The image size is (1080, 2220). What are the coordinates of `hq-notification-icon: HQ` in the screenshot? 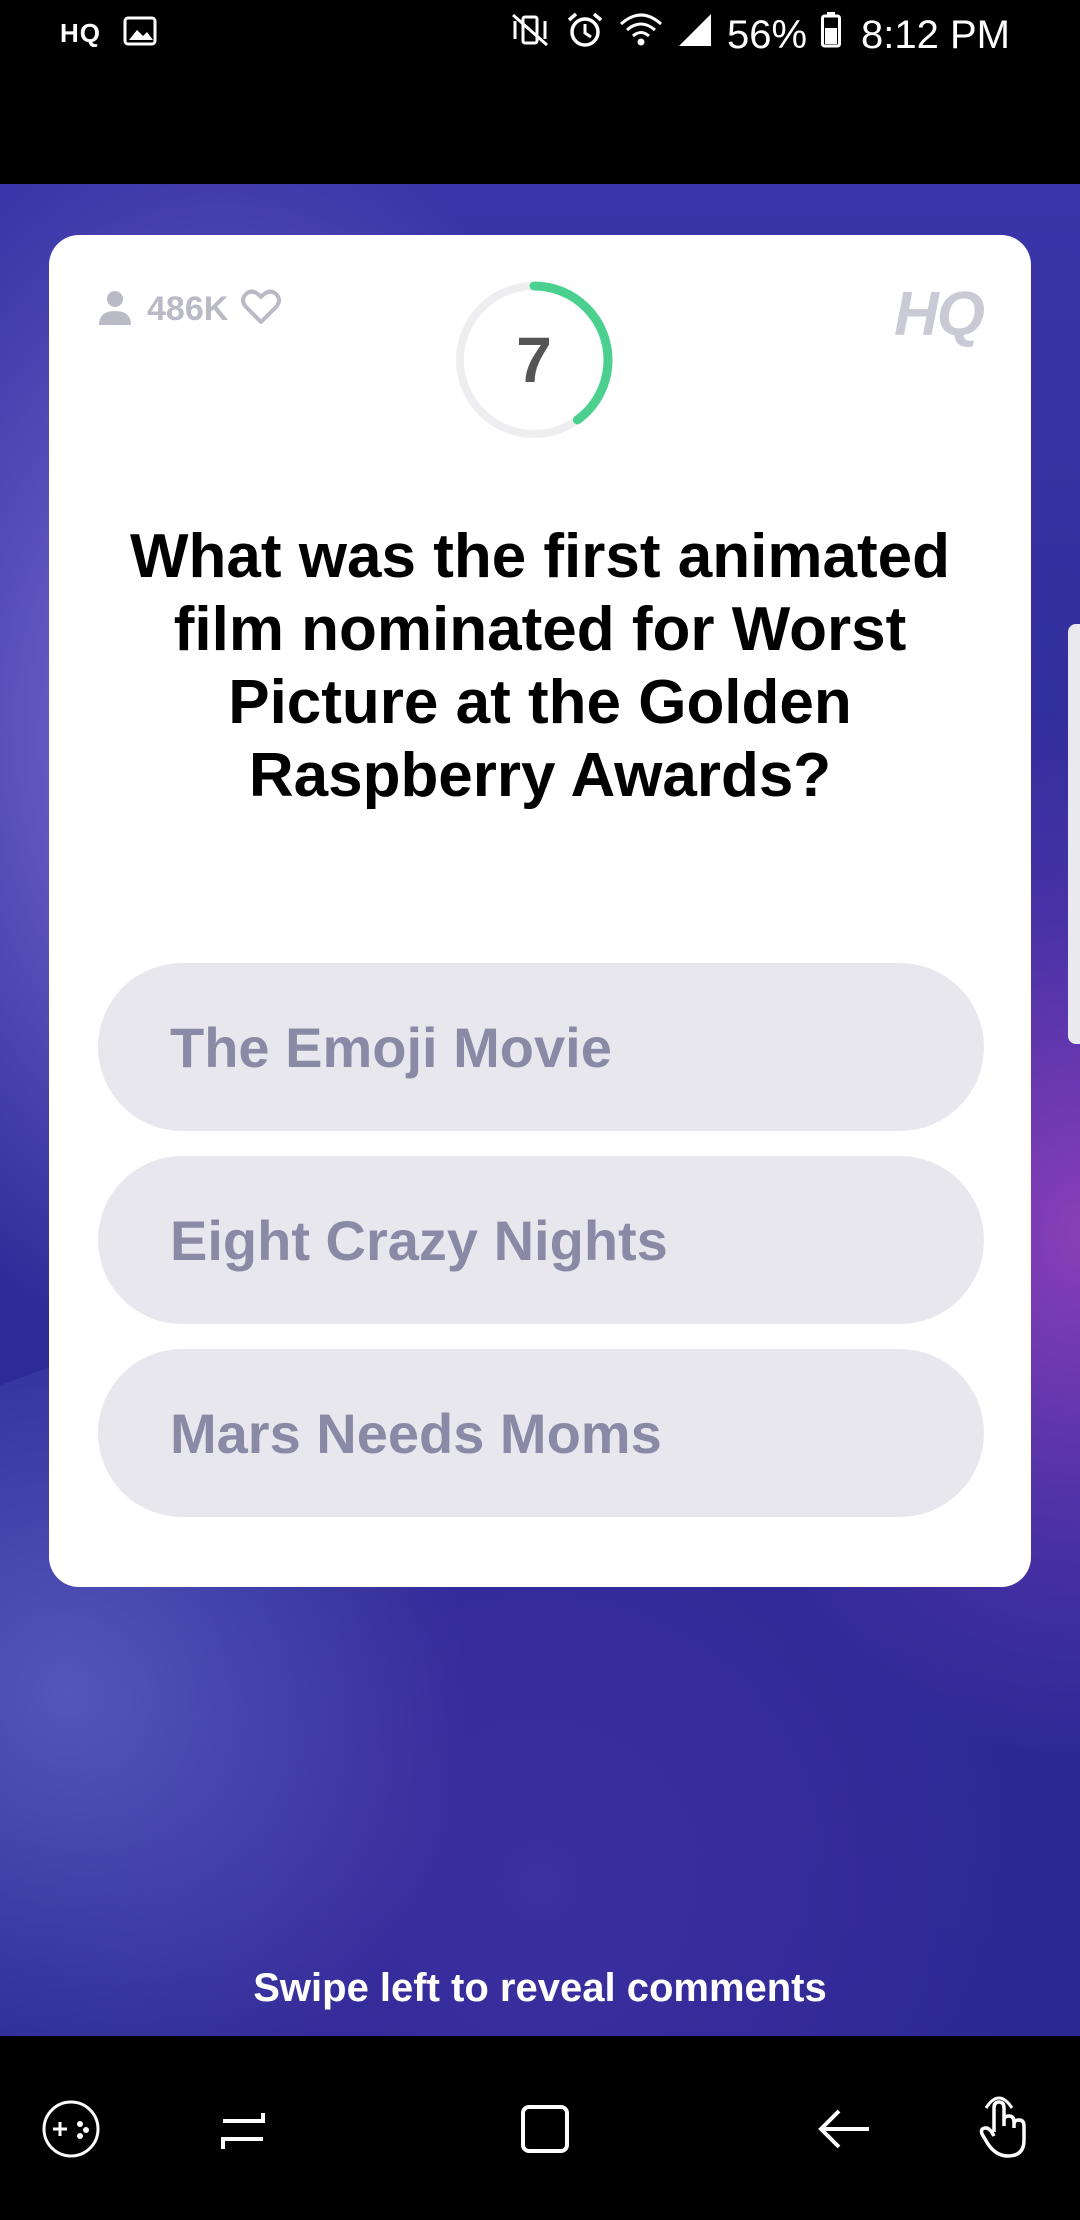 It's located at (80, 33).